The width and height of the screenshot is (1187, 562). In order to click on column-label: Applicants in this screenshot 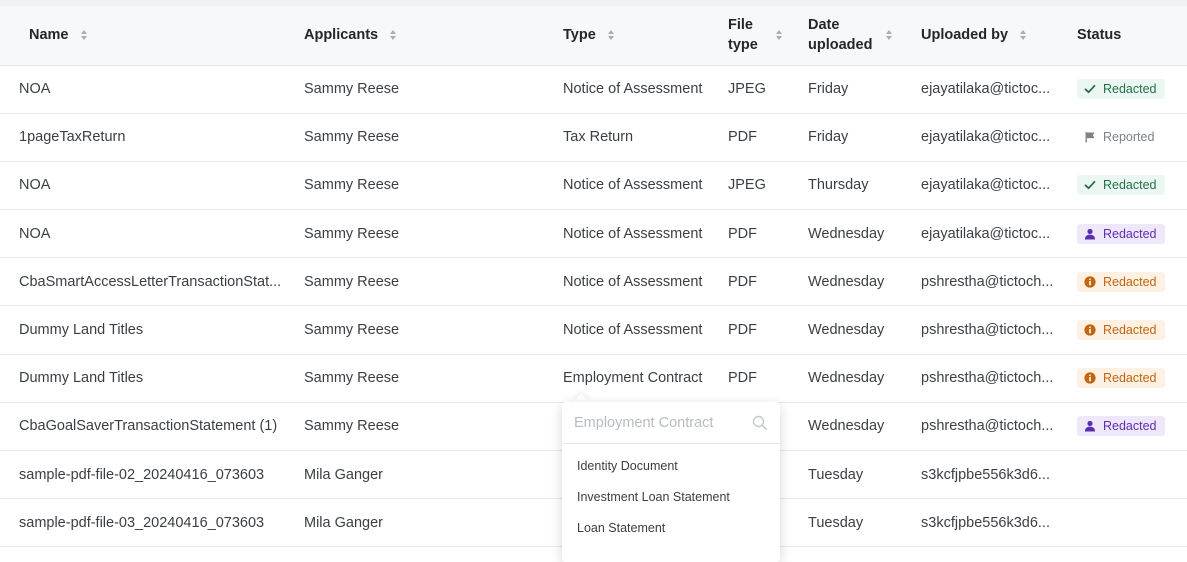, I will do `click(341, 35)`.